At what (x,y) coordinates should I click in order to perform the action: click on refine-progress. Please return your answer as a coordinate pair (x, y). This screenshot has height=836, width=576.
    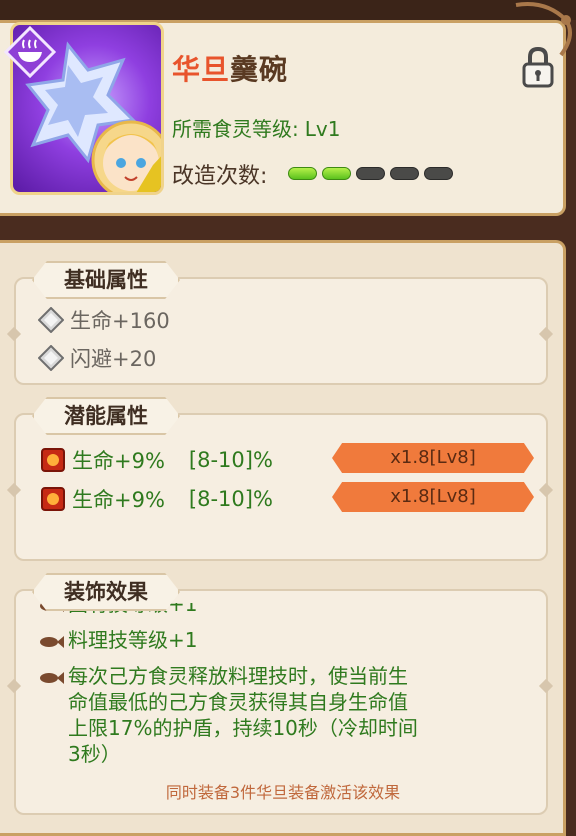
    Looking at the image, I should click on (370, 173).